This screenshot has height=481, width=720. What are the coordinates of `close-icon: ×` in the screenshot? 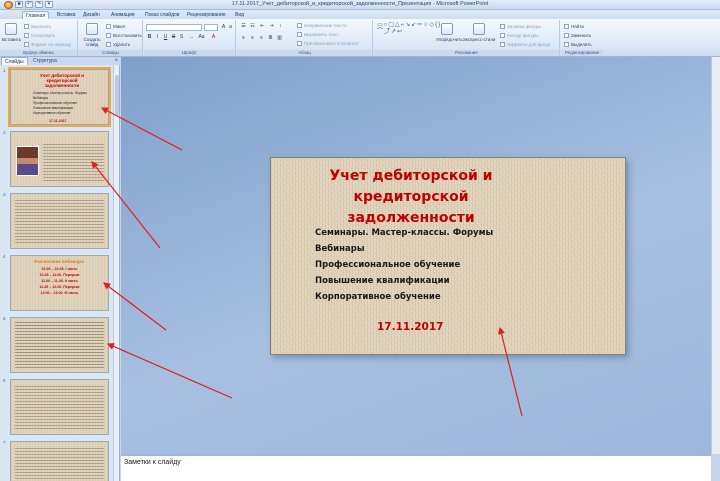 It's located at (116, 61).